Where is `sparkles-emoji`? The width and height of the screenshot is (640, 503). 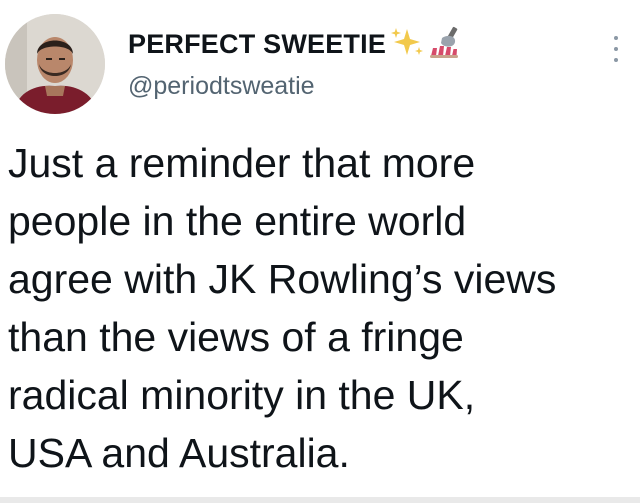 sparkles-emoji is located at coordinates (407, 44).